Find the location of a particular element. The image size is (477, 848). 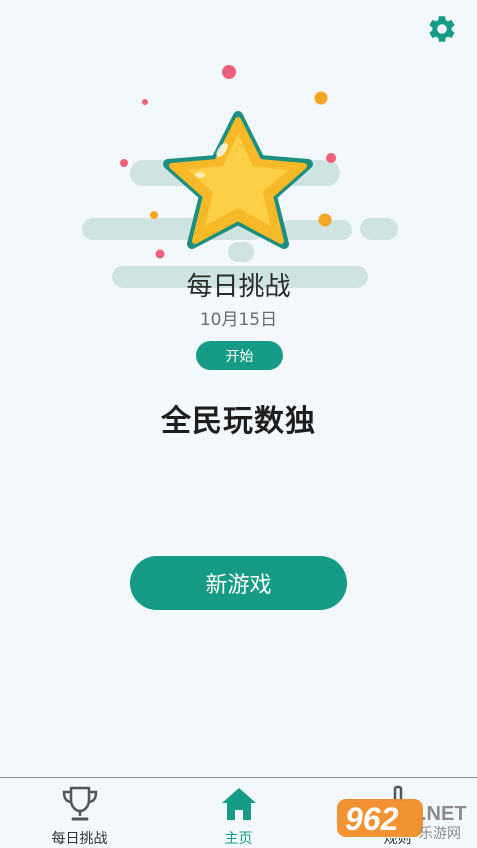

daily-challenge-title: 每日挑战 is located at coordinates (238, 287).